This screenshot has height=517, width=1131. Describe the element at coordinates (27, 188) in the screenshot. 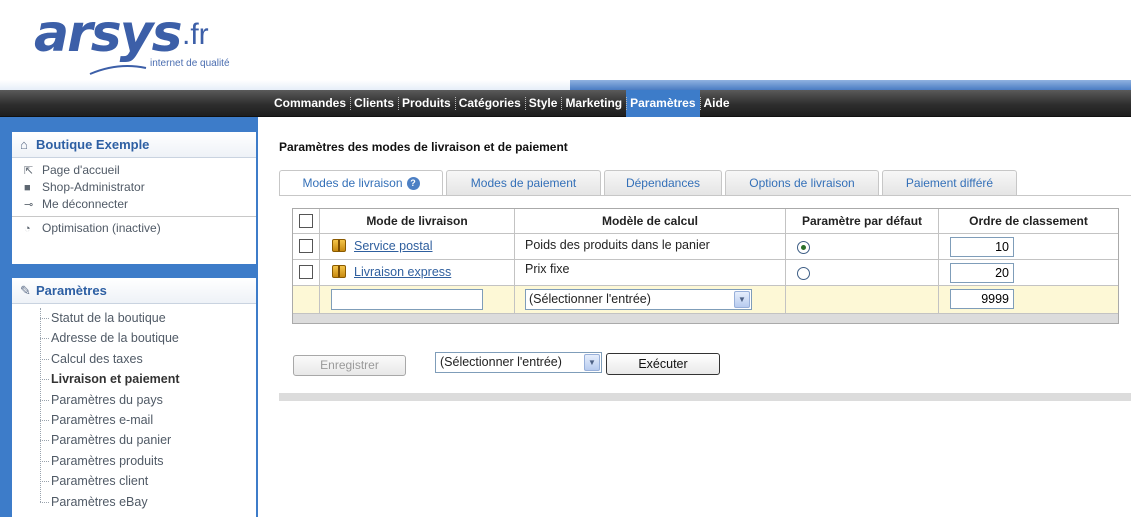

I see `user-icon: ■` at that location.